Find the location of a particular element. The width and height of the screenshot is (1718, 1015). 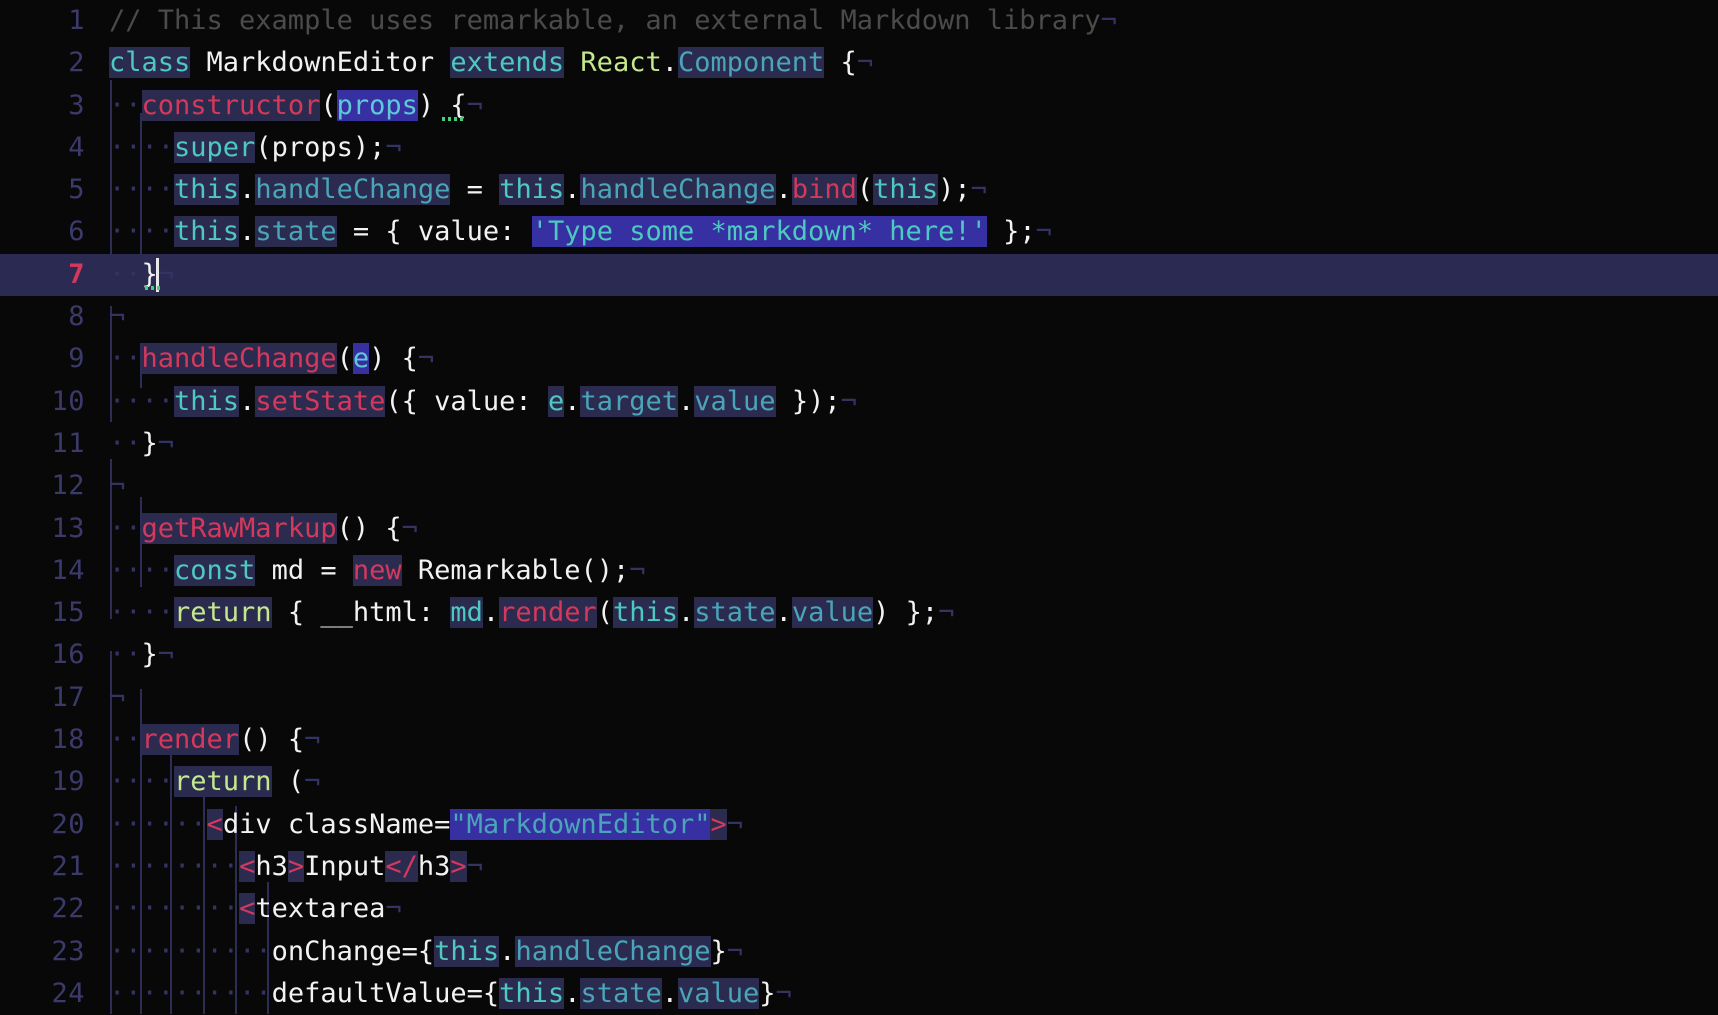

token-keyword-return: return is located at coordinates (223, 613).